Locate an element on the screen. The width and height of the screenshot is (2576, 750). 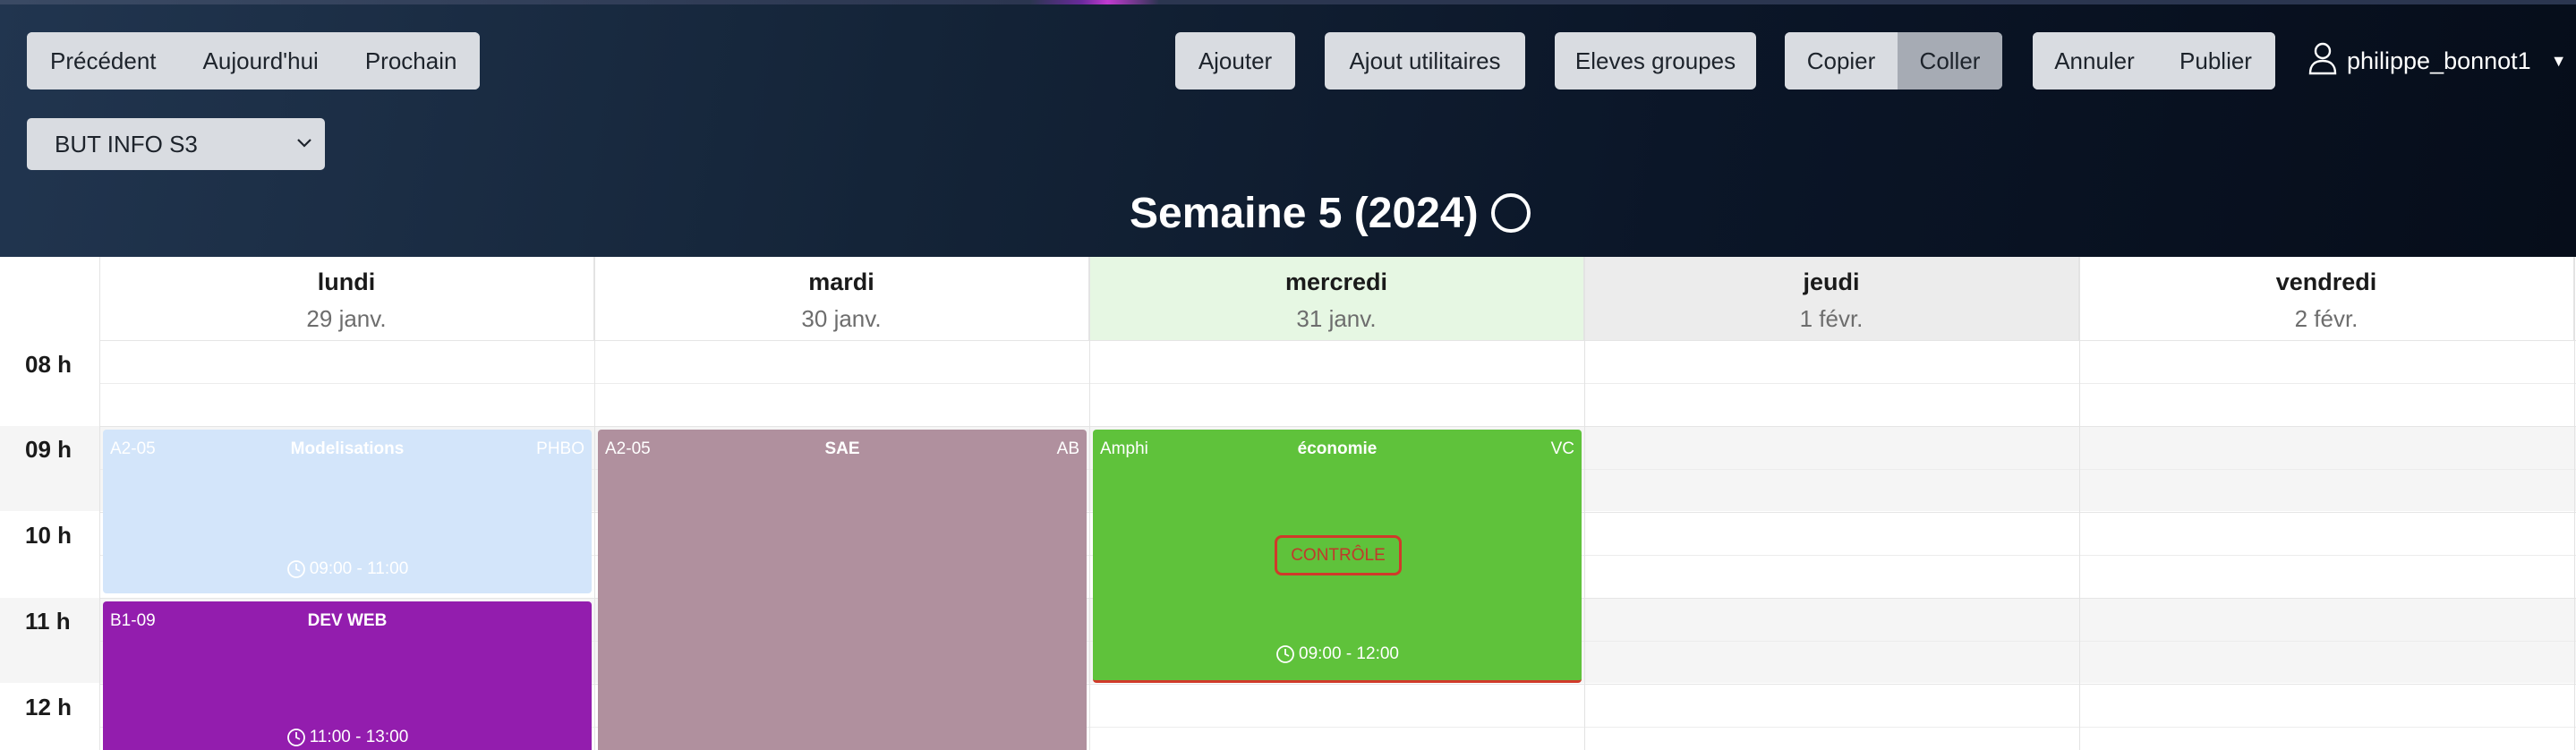
day-name: mardi is located at coordinates (841, 281).